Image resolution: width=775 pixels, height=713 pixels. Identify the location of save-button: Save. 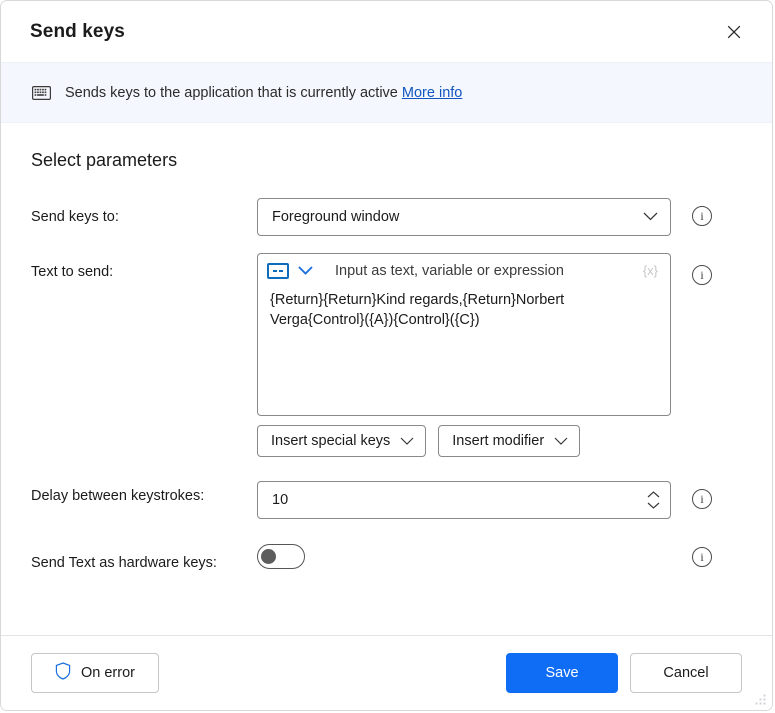
(562, 673).